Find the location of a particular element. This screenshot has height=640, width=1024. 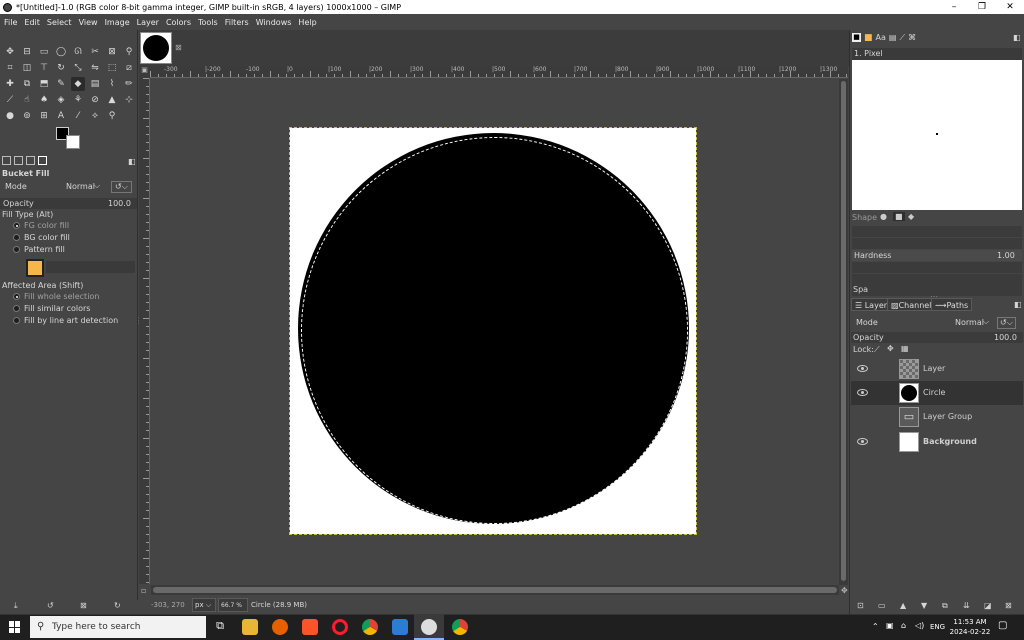

fill-whole-selection-label: Fill whole selection is located at coordinates (61, 296).